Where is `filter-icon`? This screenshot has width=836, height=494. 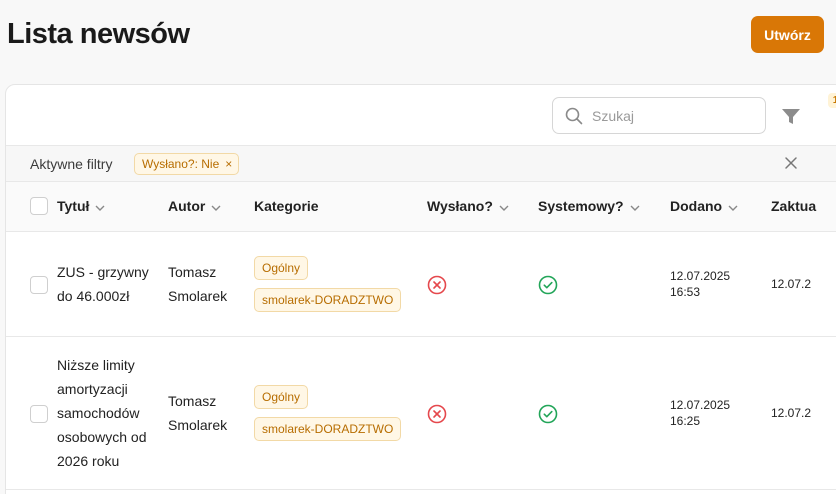
filter-icon is located at coordinates (791, 116).